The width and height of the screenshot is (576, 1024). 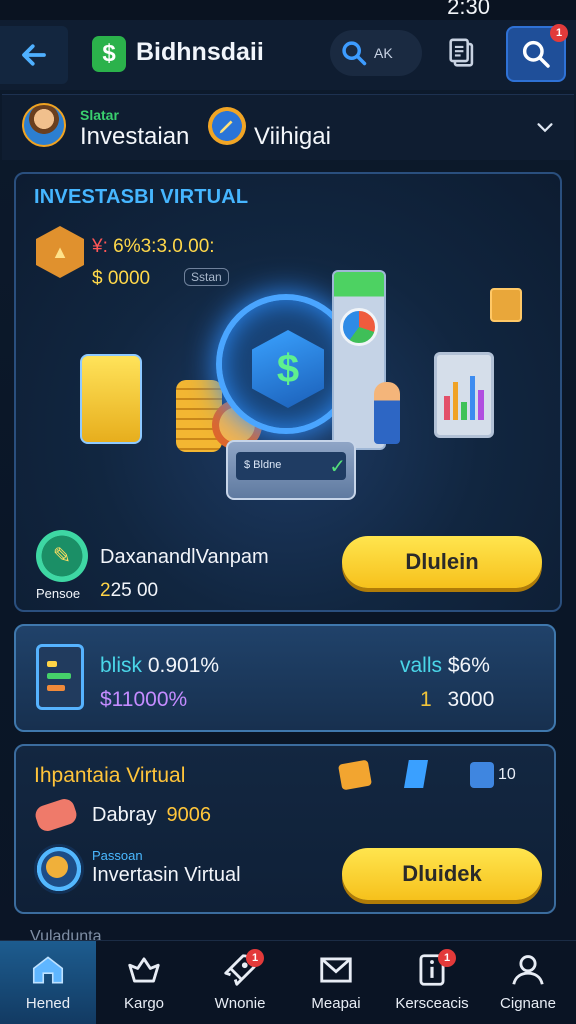 I want to click on bandage-icon, so click(x=56, y=815).